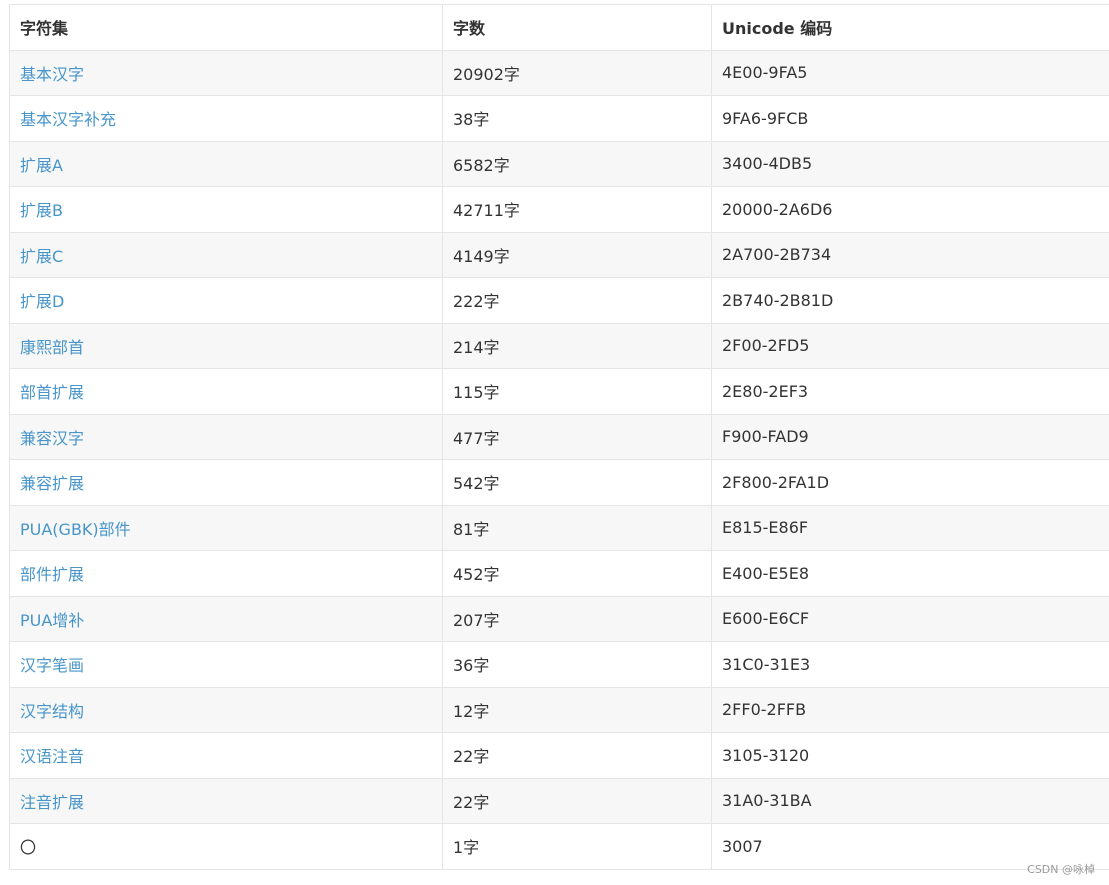  I want to click on unicode-range-cell: E400-E5E8, so click(910, 573).